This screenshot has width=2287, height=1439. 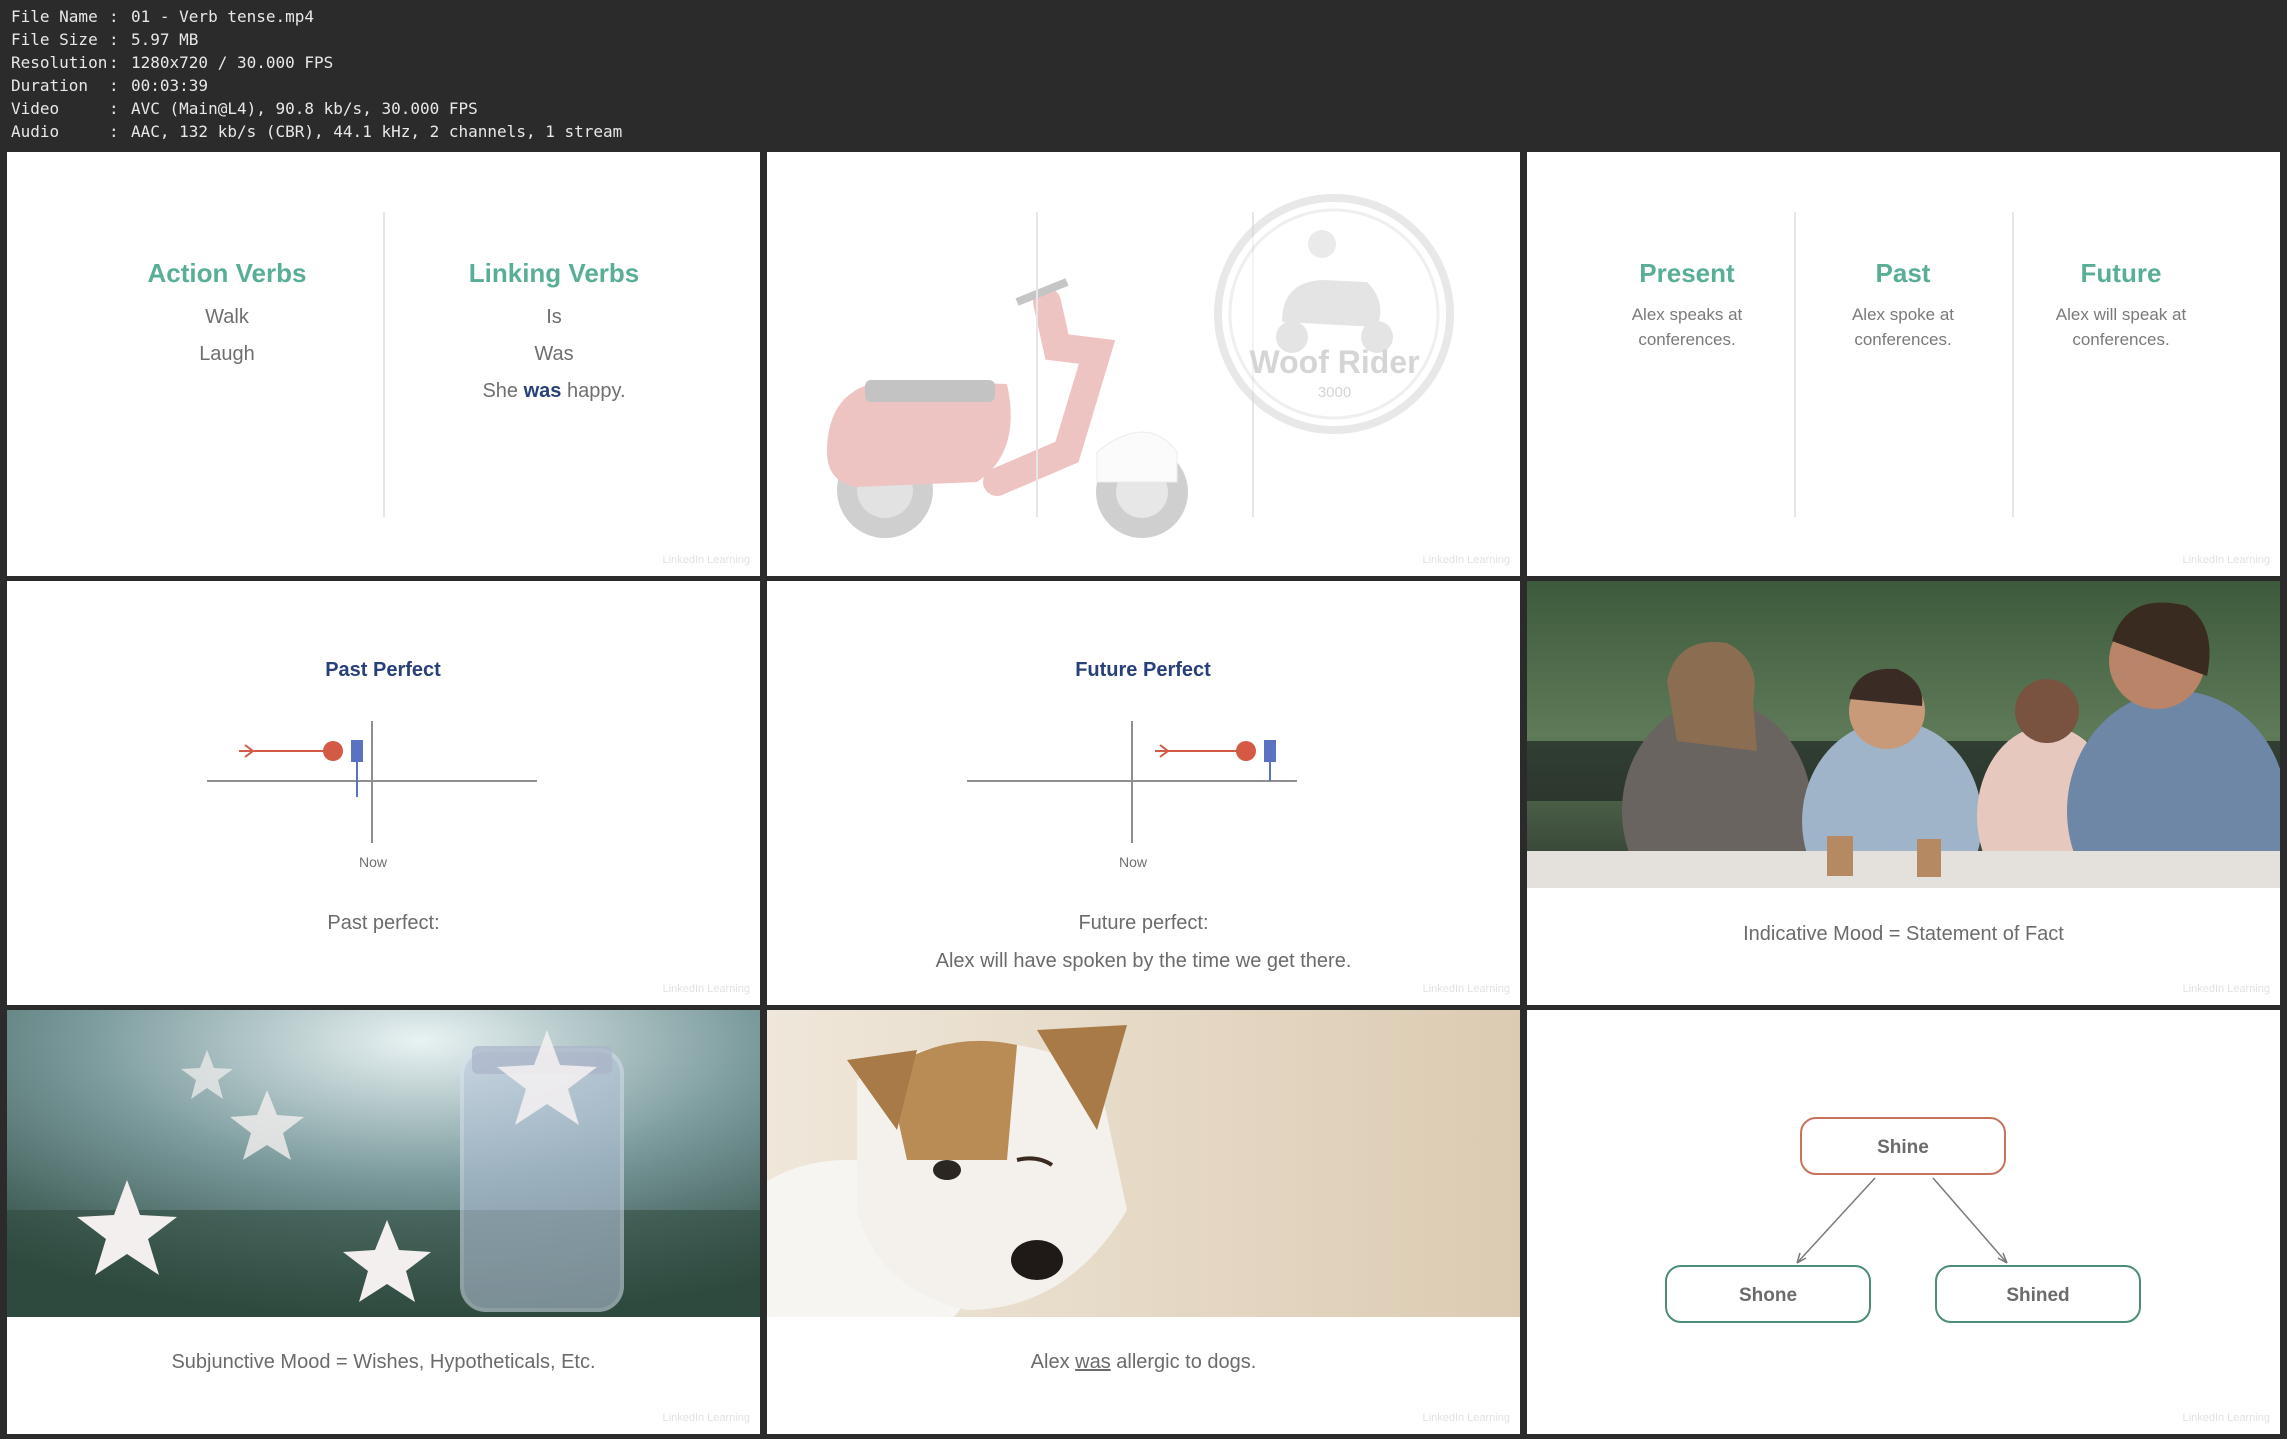 I want to click on tree-node-left: Shone, so click(x=1768, y=1294).